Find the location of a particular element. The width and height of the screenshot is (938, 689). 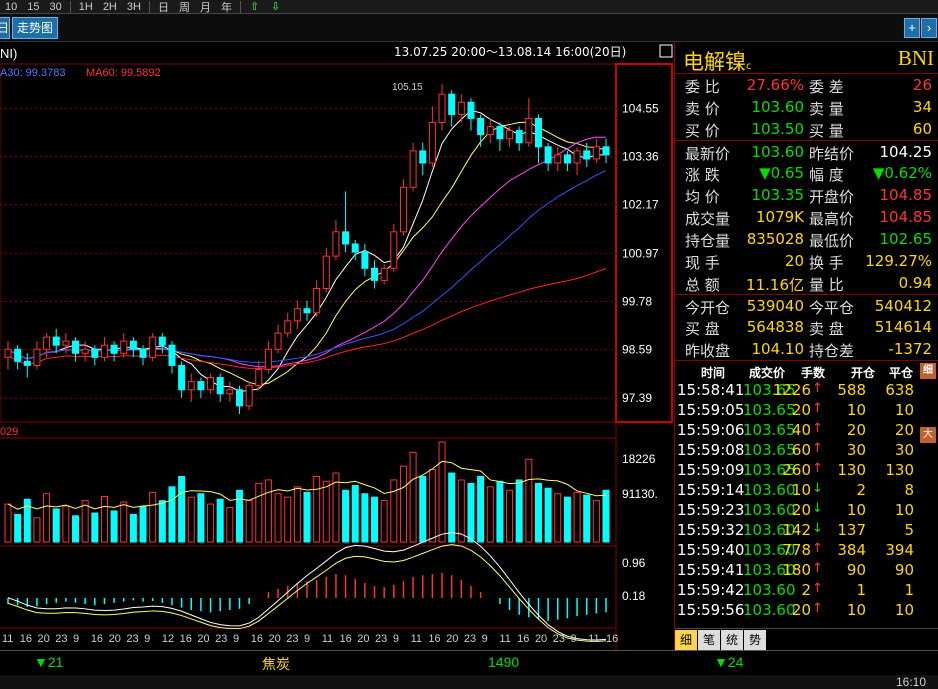

tick-volume: 1226 is located at coordinates (791, 390).